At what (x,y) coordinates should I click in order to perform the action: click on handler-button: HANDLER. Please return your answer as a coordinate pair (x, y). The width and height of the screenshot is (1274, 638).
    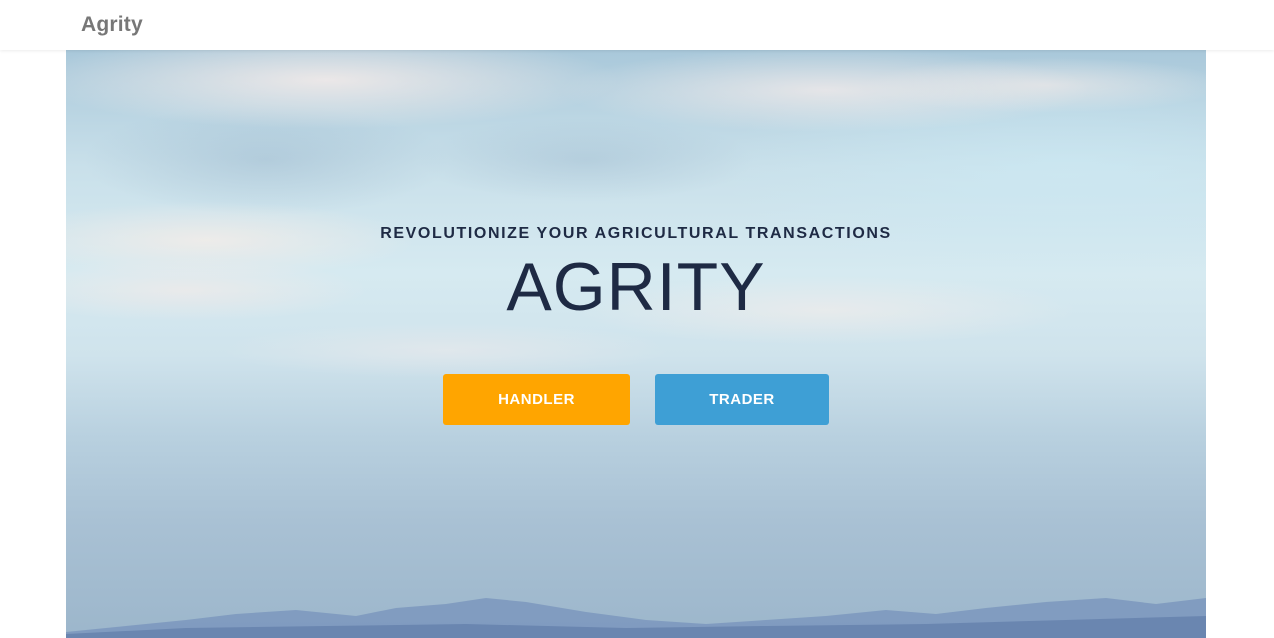
    Looking at the image, I should click on (536, 399).